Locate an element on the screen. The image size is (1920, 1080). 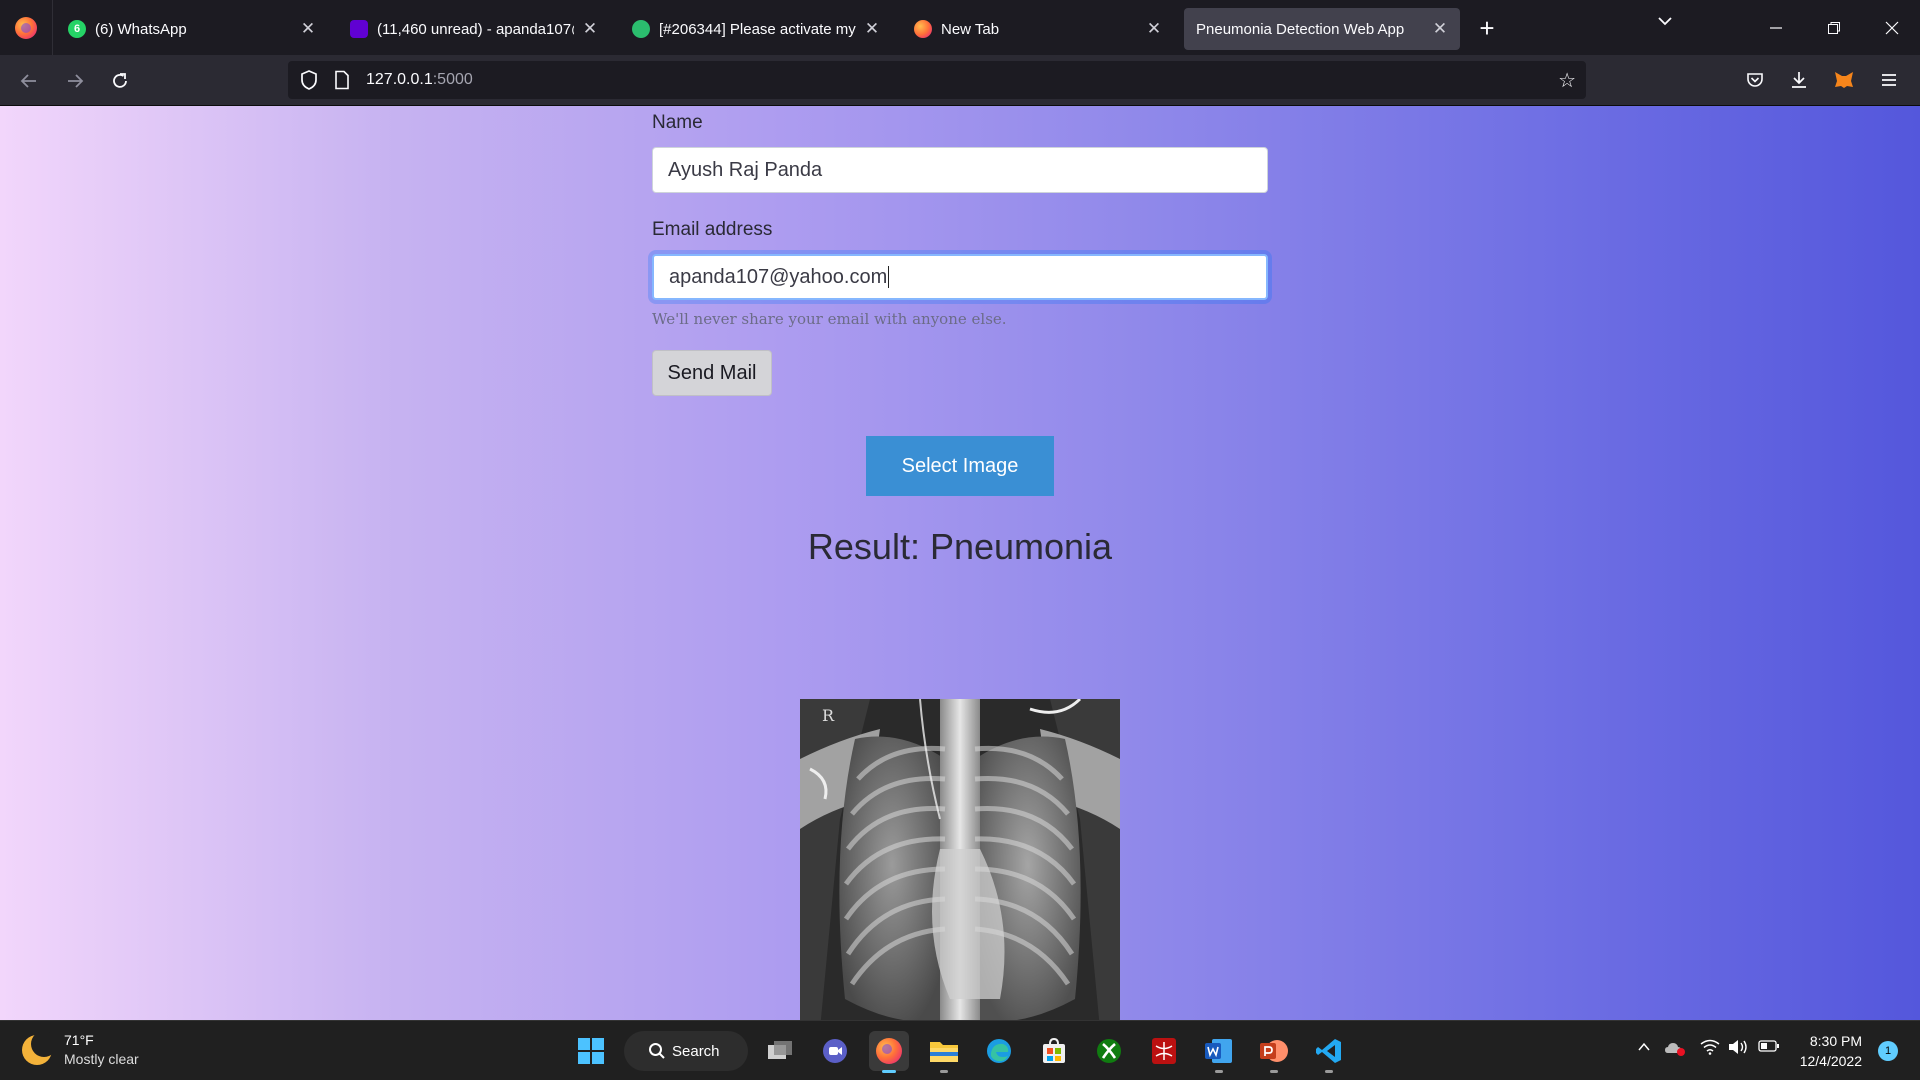
hamburger-menu-icon is located at coordinates (1889, 80).